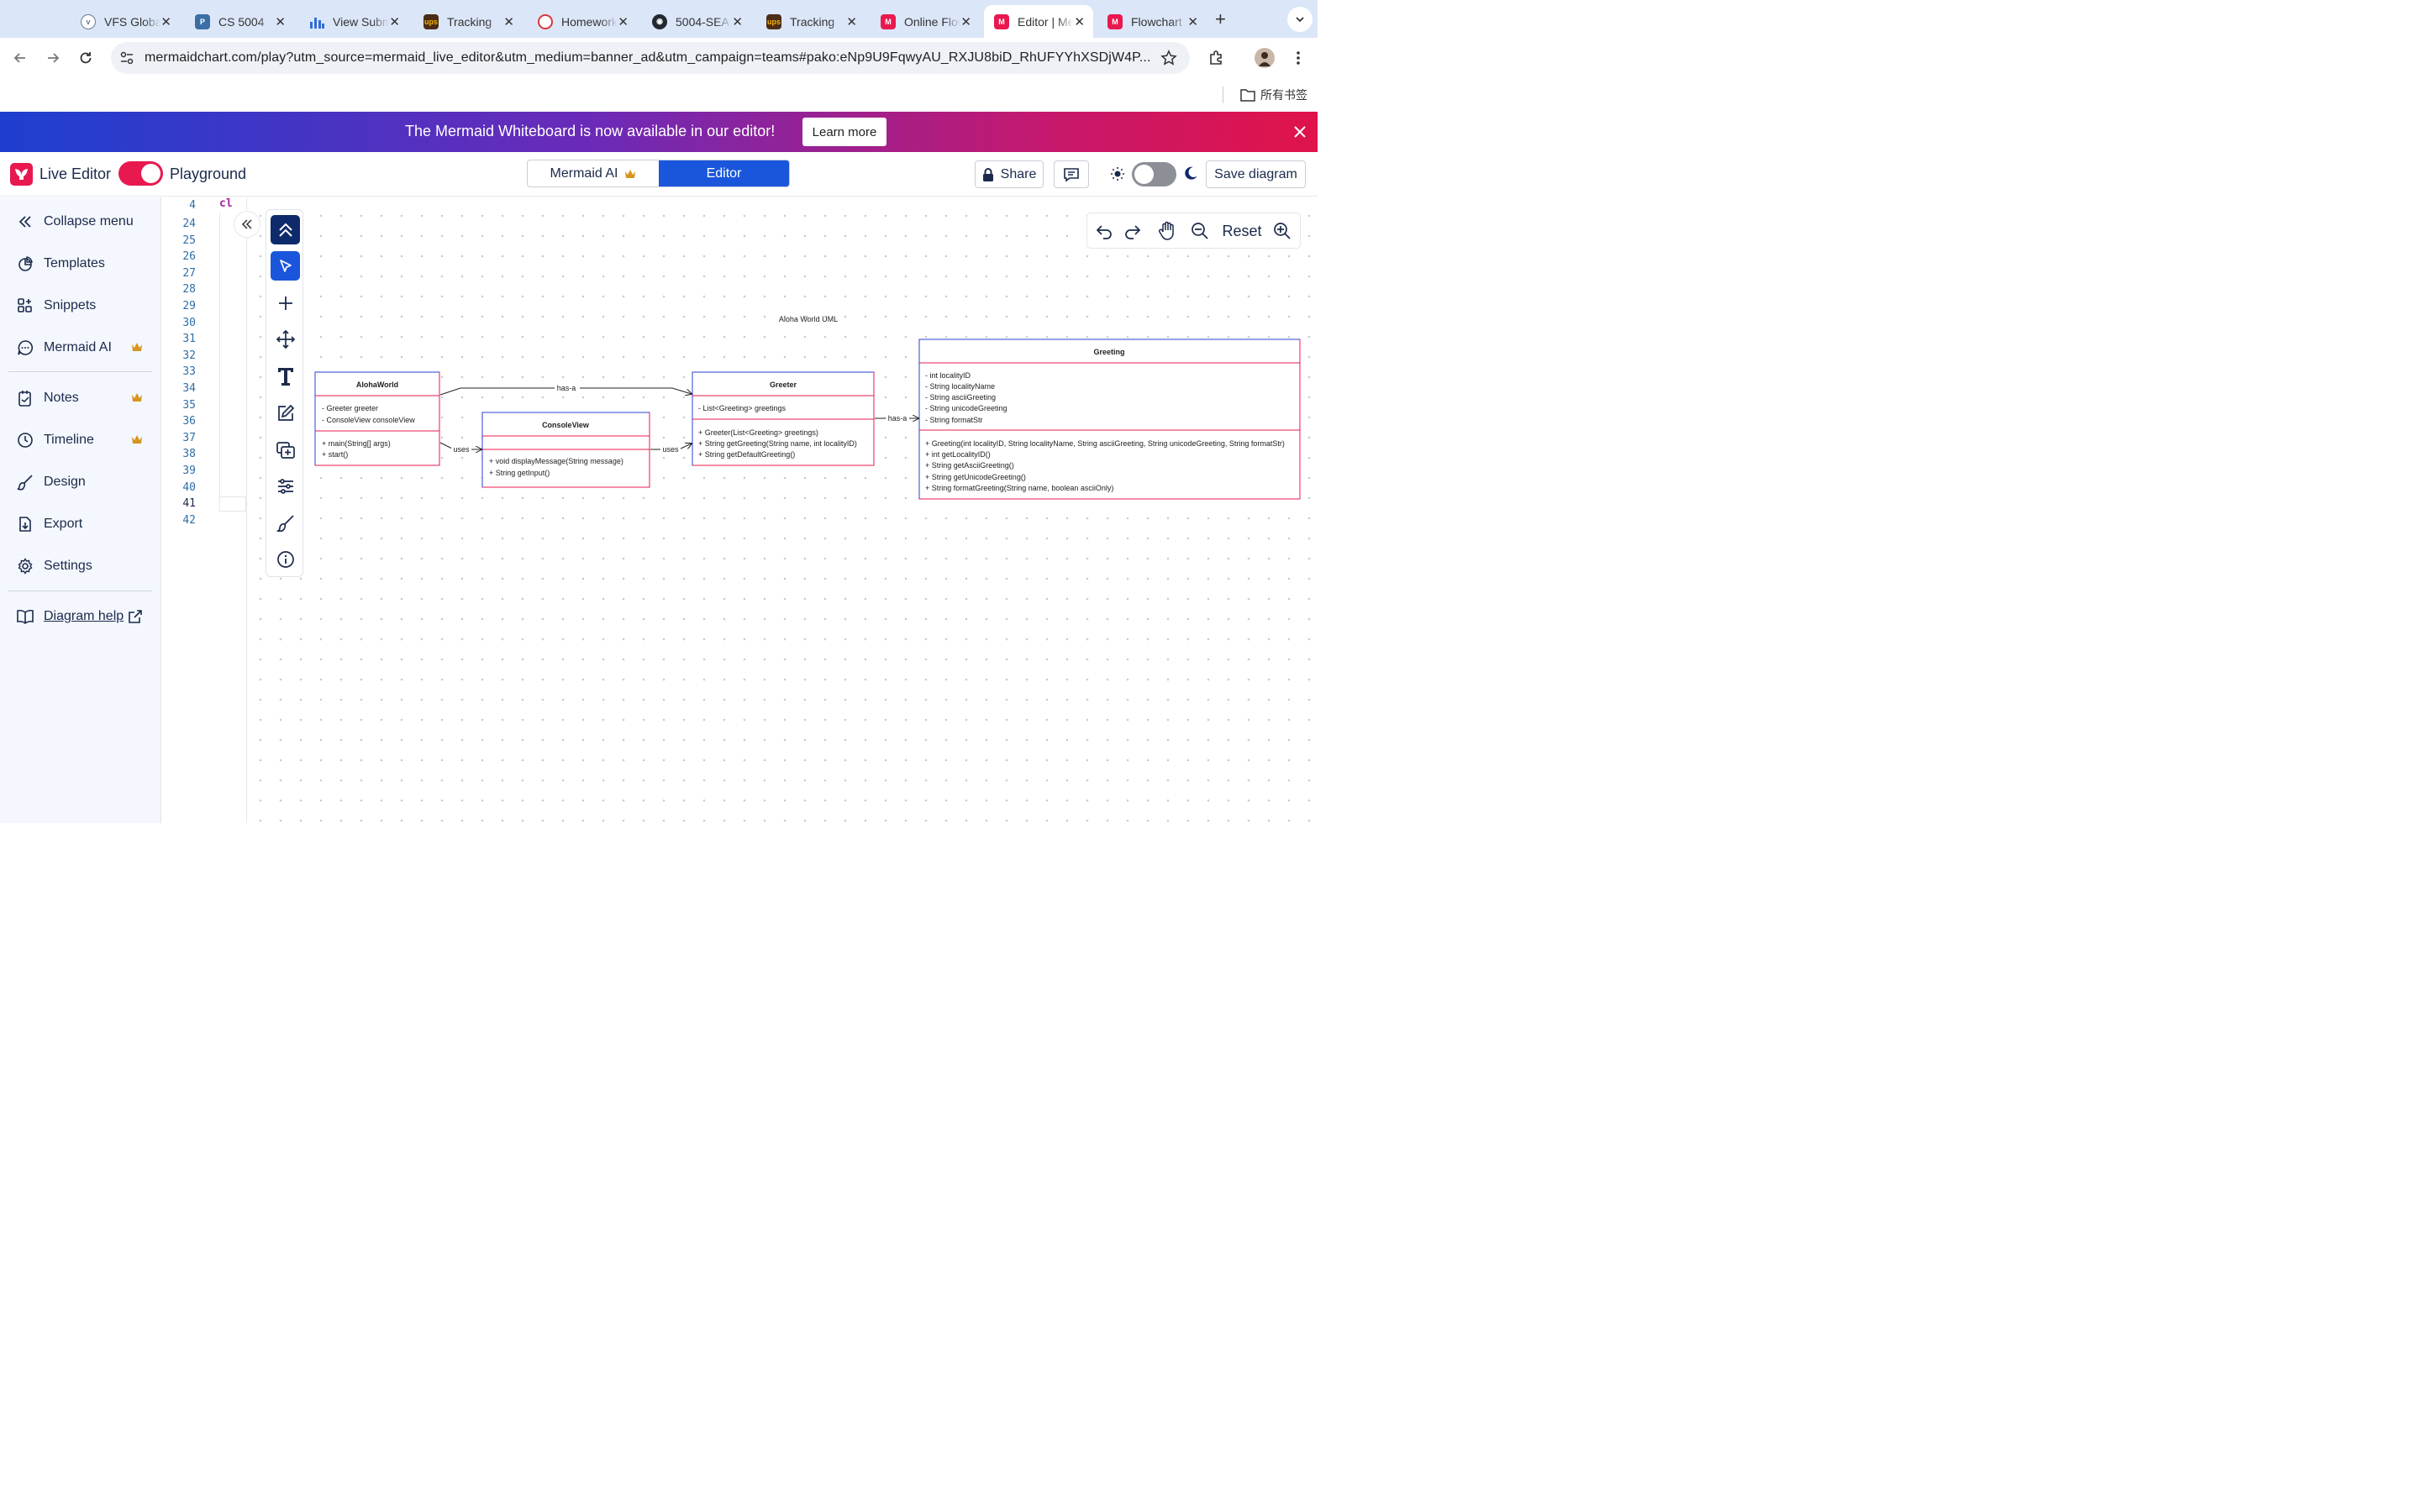 The image size is (2420, 1512). I want to click on move-tool, so click(285, 339).